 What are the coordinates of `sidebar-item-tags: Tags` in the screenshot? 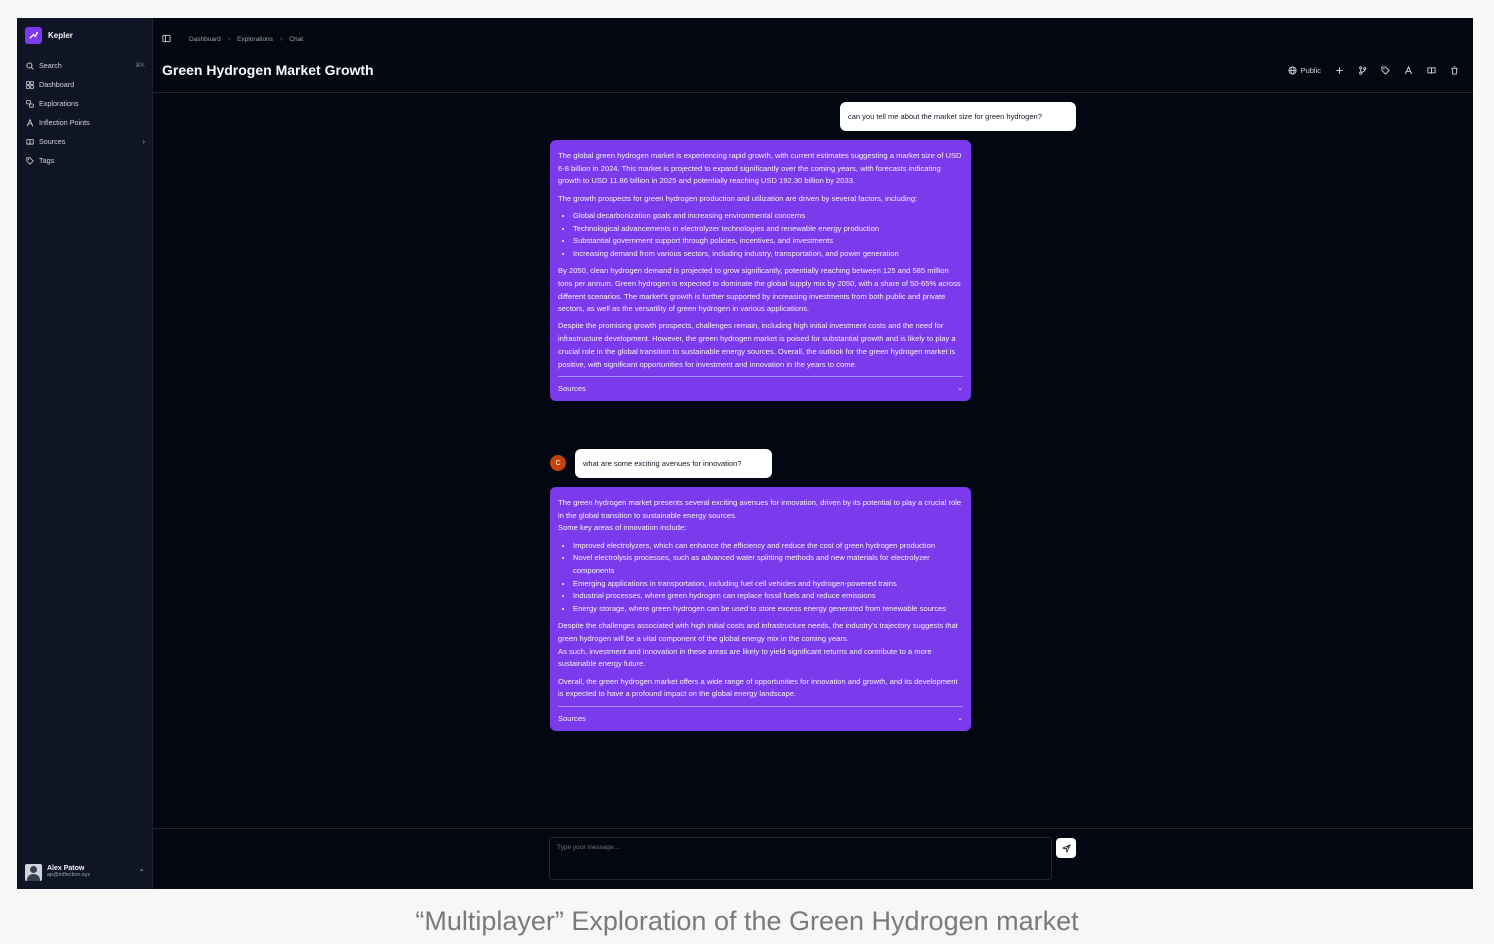 It's located at (85, 160).